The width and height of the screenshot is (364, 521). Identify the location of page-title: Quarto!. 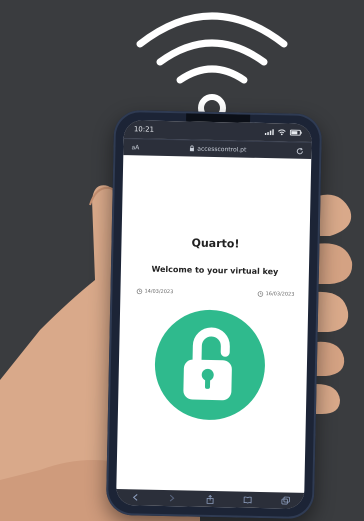
(215, 243).